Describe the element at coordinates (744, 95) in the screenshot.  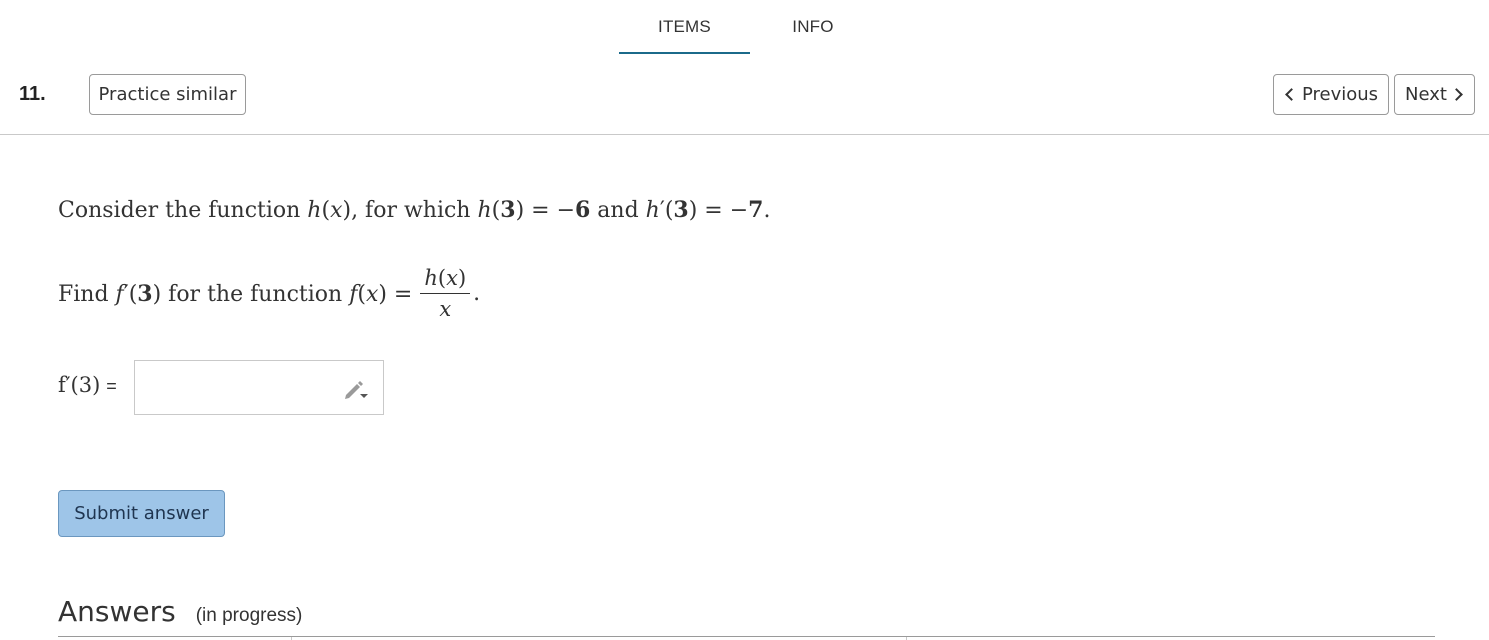
I see `question-header: 11. Practice similar Previous Next` at that location.